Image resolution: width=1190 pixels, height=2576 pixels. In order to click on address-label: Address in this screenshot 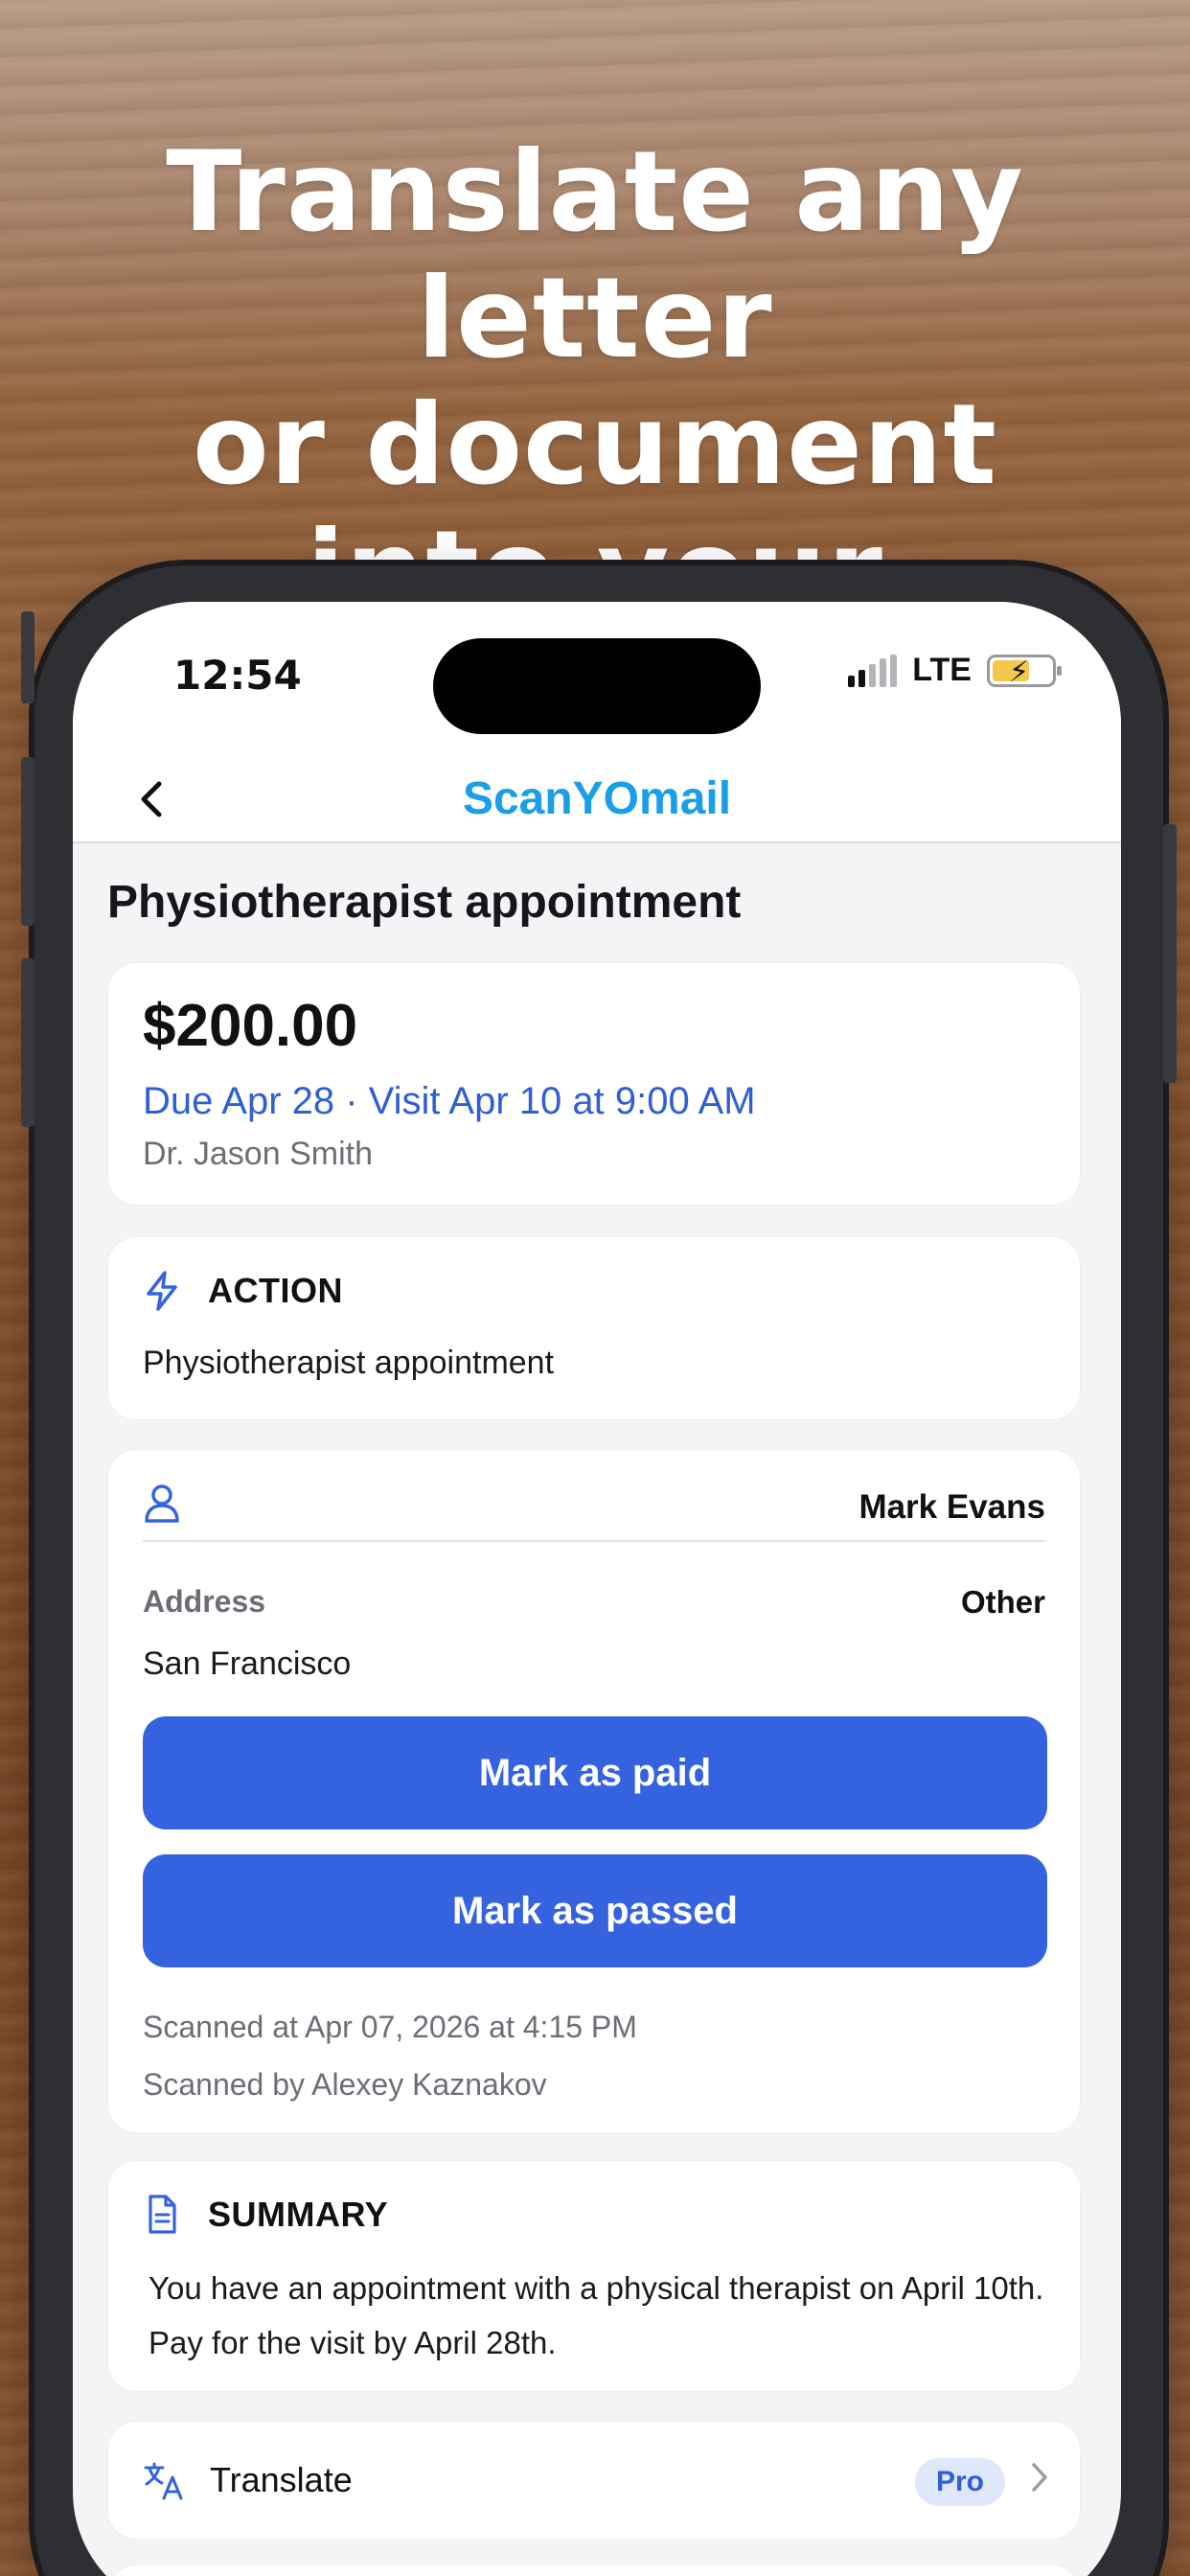, I will do `click(205, 1601)`.